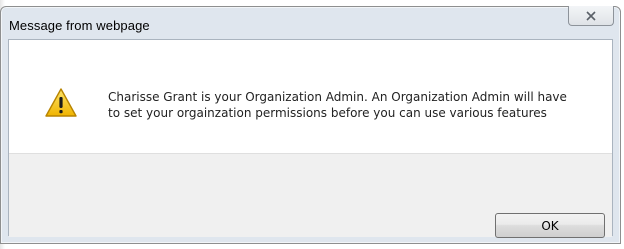 This screenshot has height=249, width=624. I want to click on close-icon, so click(591, 15).